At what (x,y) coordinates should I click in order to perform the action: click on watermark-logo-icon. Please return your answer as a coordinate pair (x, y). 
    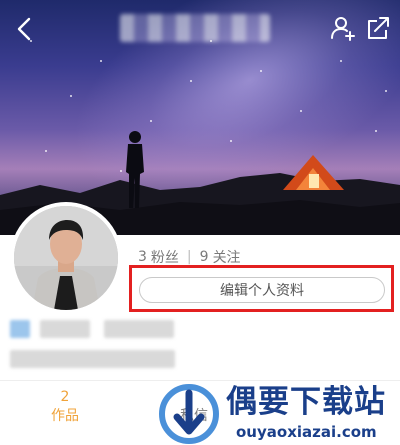
    Looking at the image, I should click on (189, 414).